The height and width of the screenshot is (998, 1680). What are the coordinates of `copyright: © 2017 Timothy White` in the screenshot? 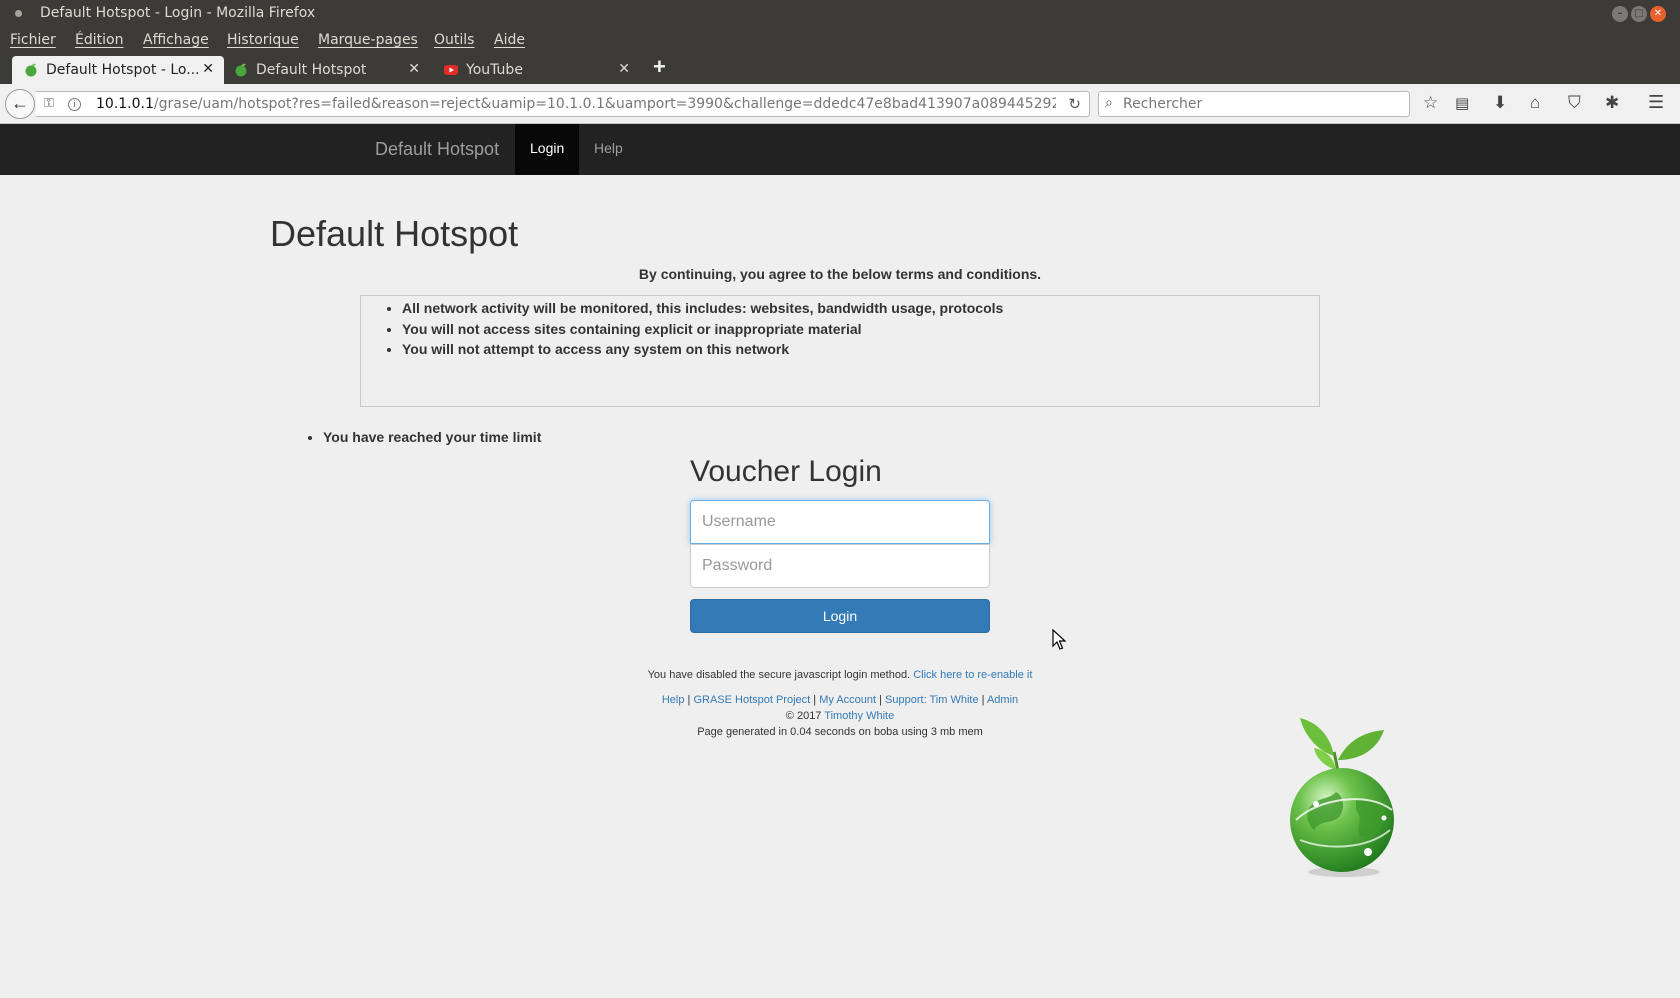 It's located at (840, 716).